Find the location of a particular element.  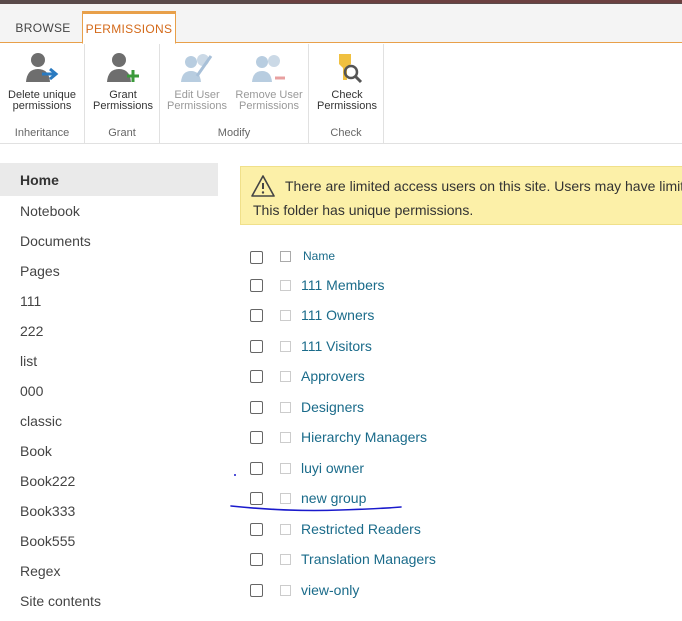

remove-user-permissions-button: Remove User Permissions is located at coordinates (269, 81).